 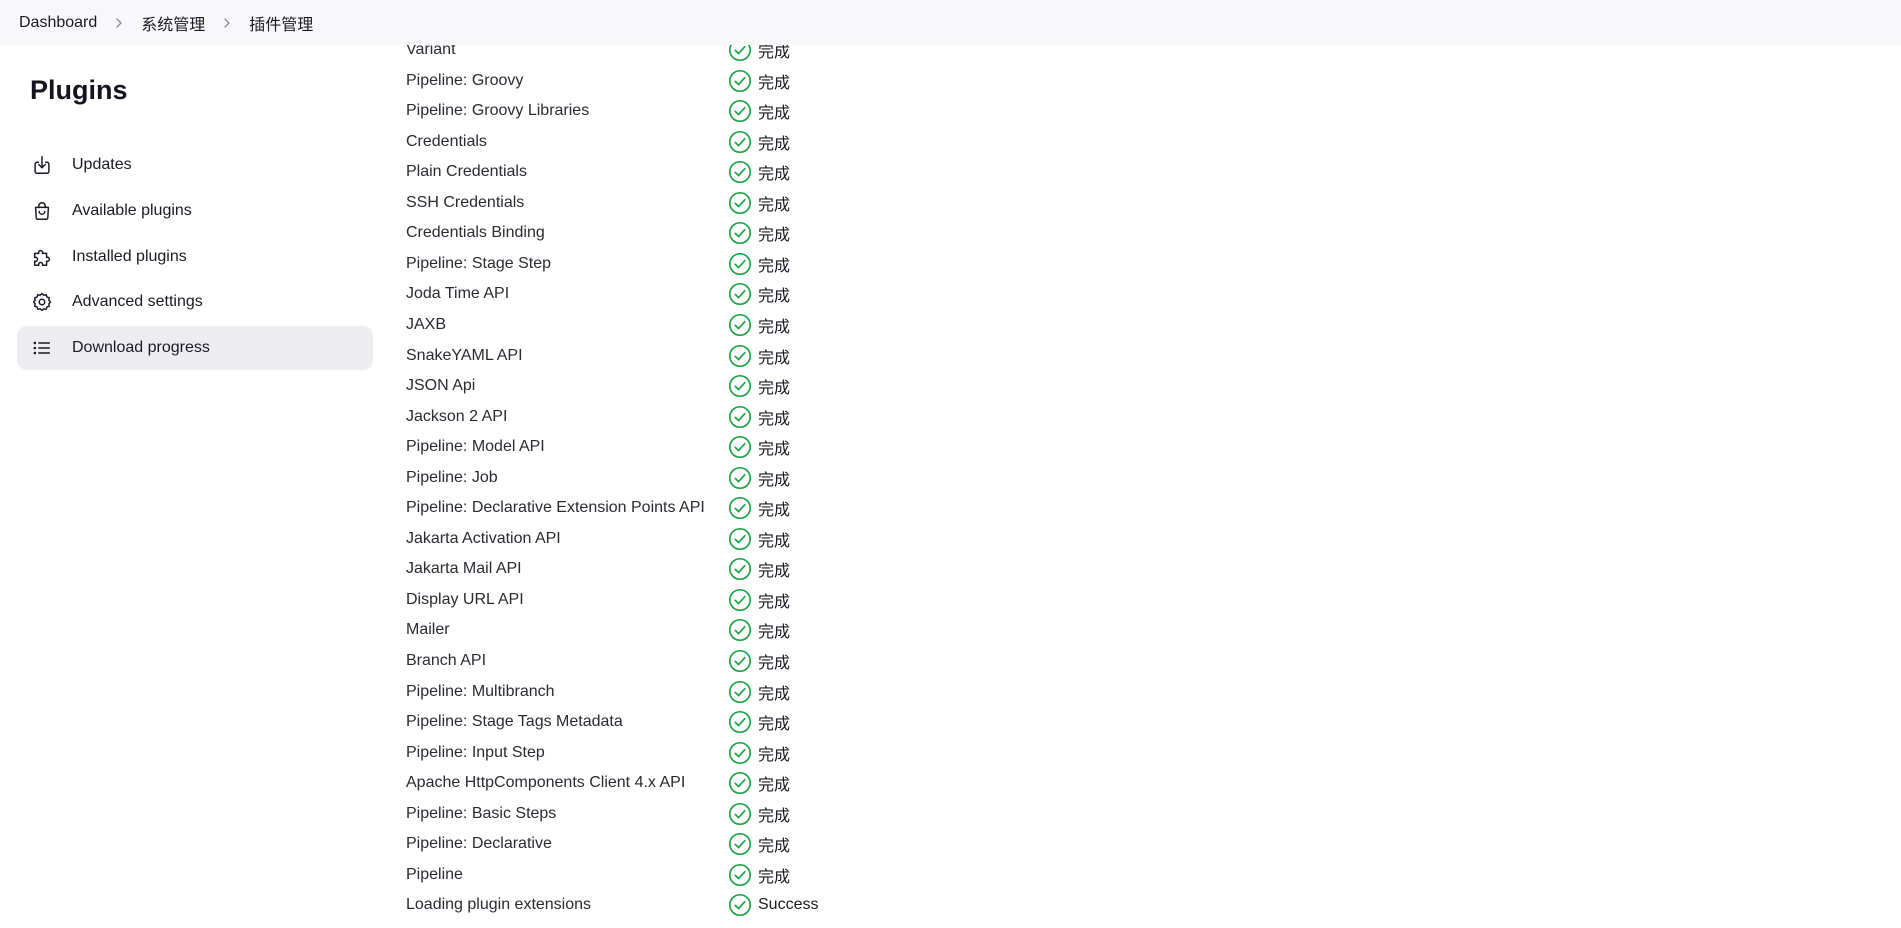 What do you see at coordinates (788, 905) in the screenshot?
I see `status-text: Success` at bounding box center [788, 905].